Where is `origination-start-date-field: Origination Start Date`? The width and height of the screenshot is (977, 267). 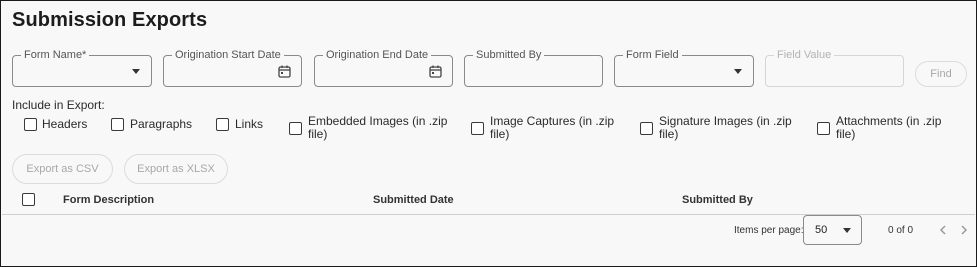
origination-start-date-field: Origination Start Date is located at coordinates (232, 67).